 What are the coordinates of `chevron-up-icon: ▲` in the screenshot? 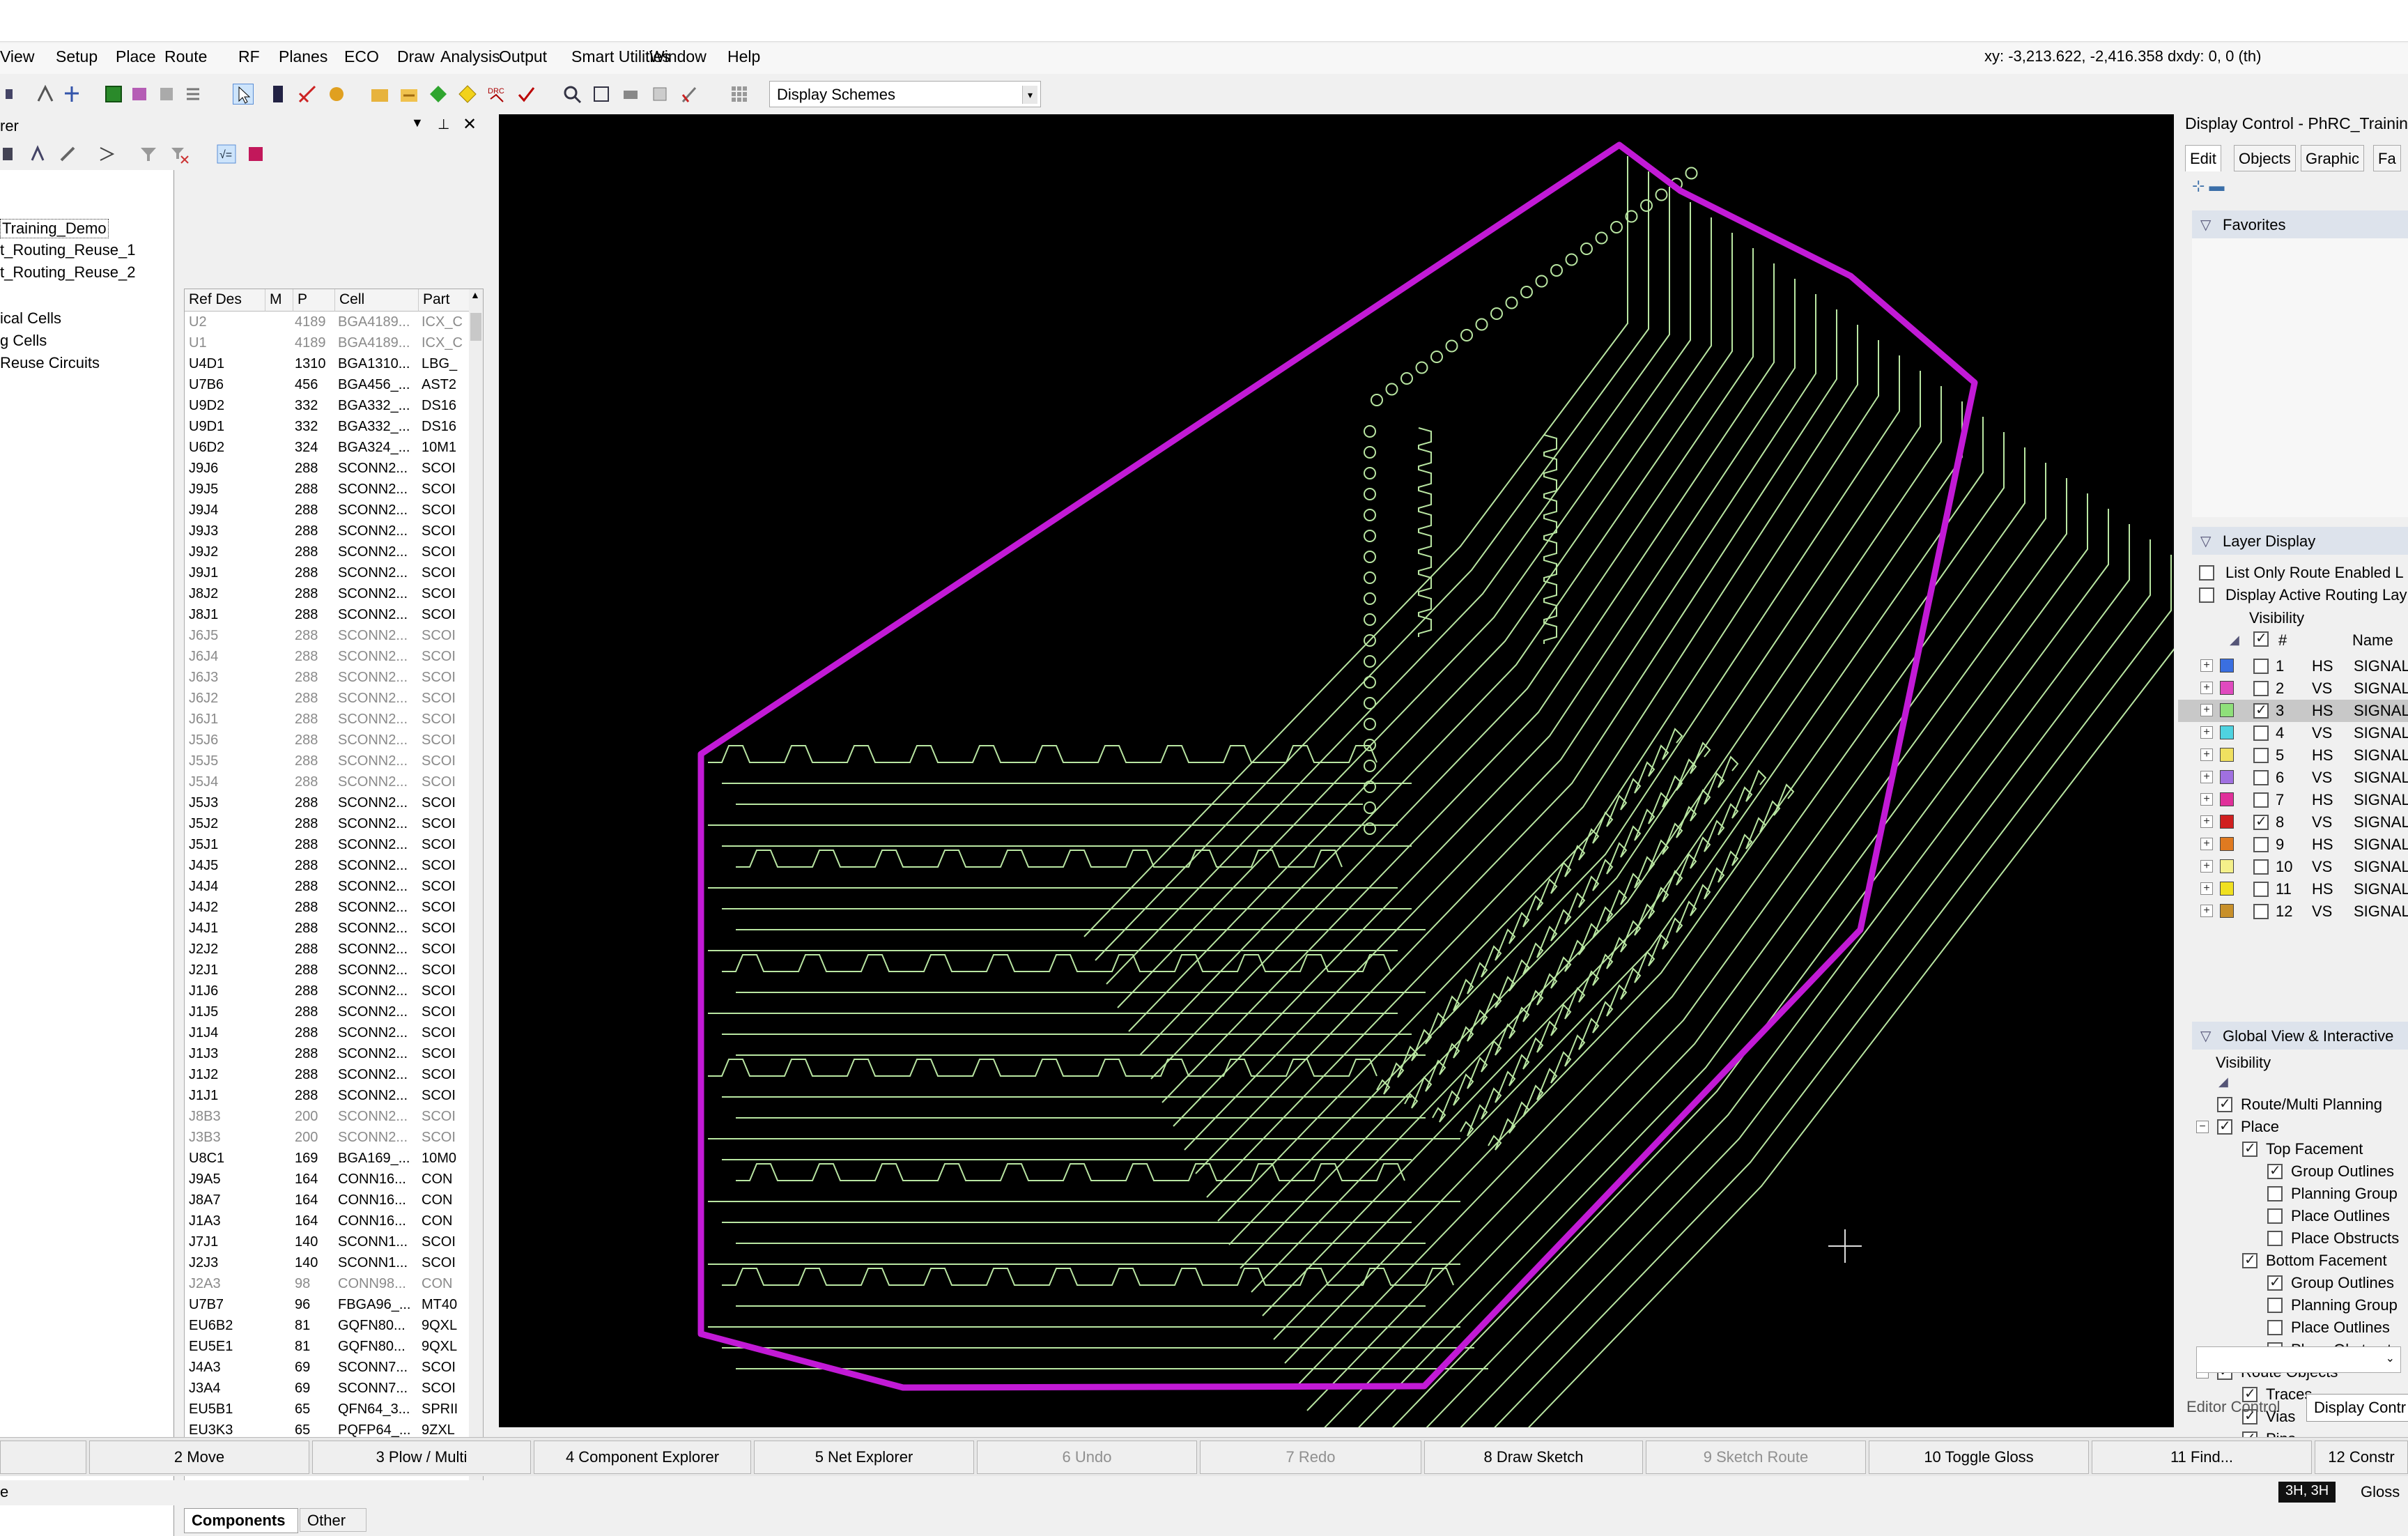 It's located at (475, 294).